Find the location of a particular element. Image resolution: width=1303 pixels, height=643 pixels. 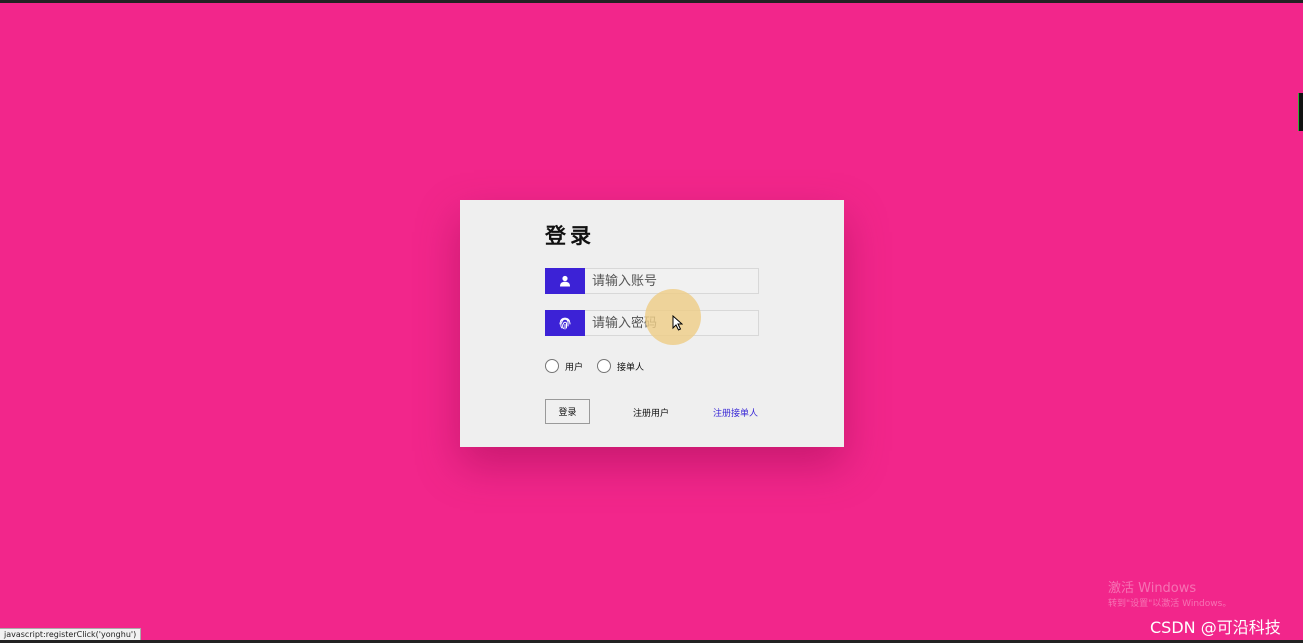

role-label-taker: 接单人 is located at coordinates (631, 367).